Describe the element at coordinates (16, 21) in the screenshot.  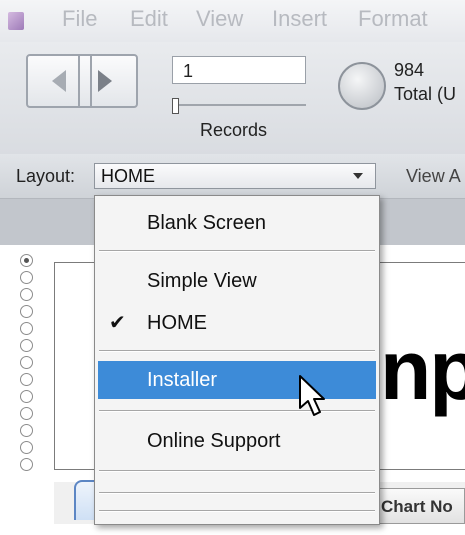
I see `app-icon` at that location.